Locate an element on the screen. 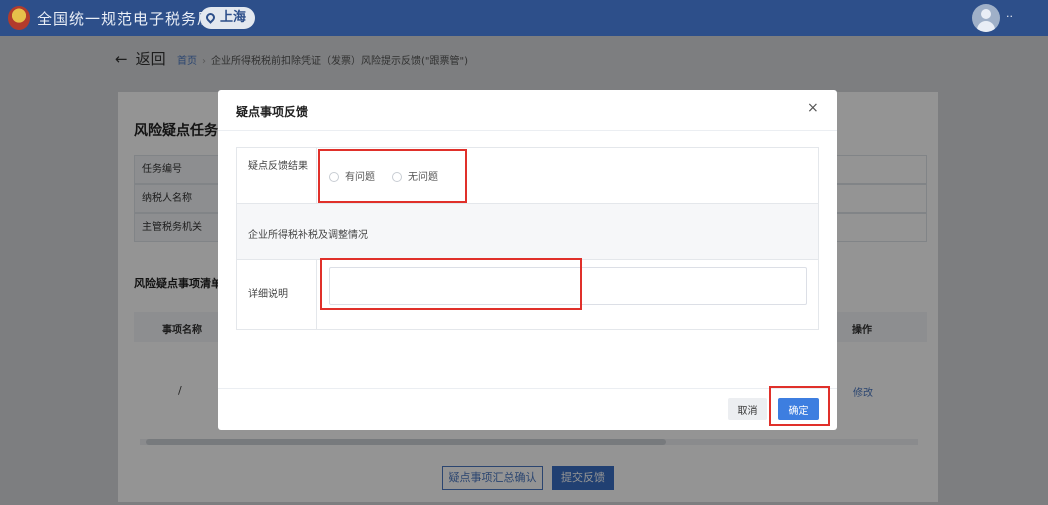 The width and height of the screenshot is (1048, 505). top-header: 全国统一规范电子税务局 上海 ·· is located at coordinates (524, 18).